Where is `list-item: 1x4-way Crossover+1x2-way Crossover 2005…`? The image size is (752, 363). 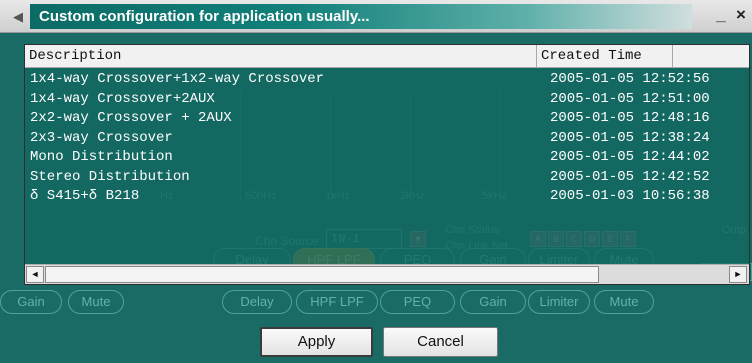
list-item: 1x4-way Crossover+1x2-way Crossover 2005… is located at coordinates (387, 80).